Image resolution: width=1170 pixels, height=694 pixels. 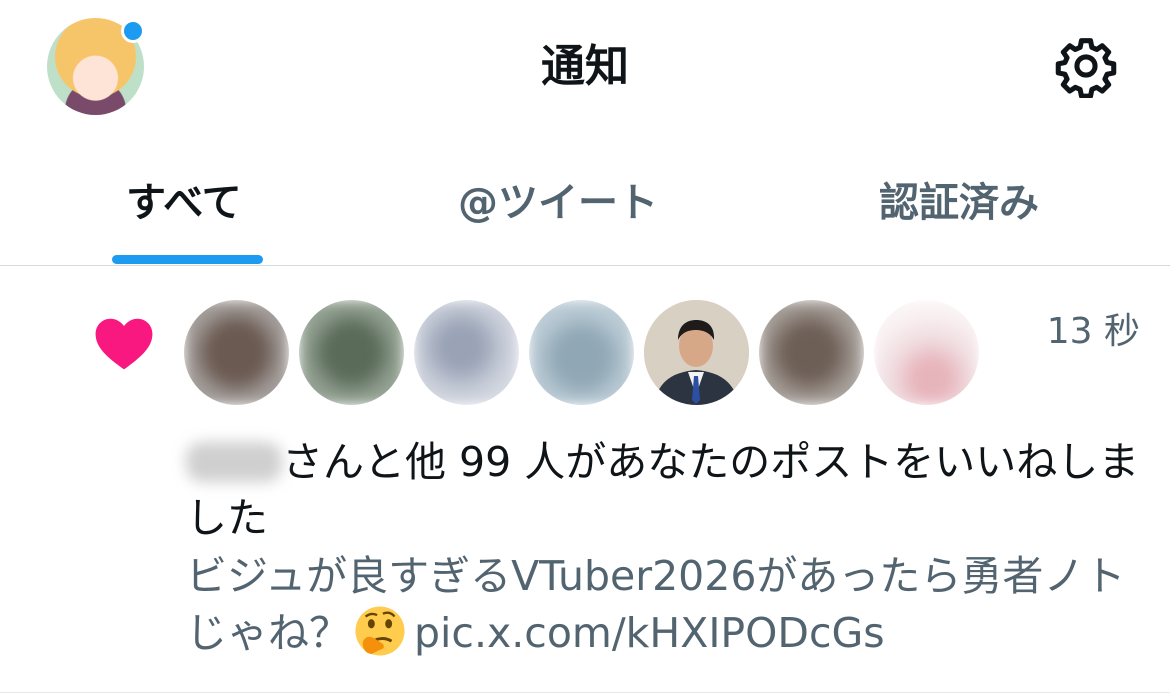 I want to click on tab-active-indicator, so click(x=187, y=259).